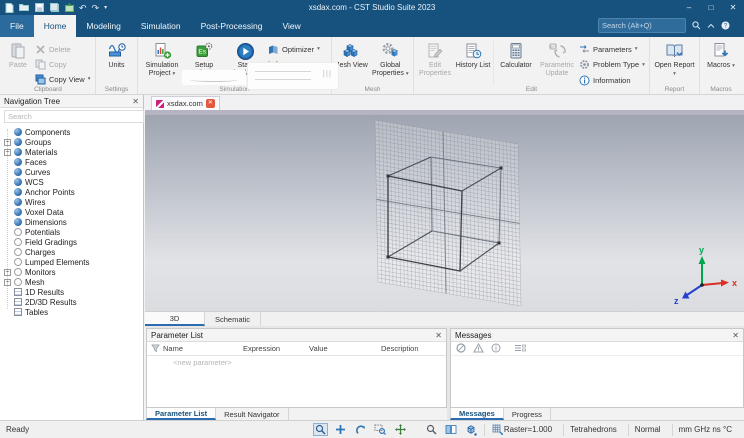 Image resolution: width=744 pixels, height=438 pixels. What do you see at coordinates (696, 25) in the screenshot?
I see `search-icon` at bounding box center [696, 25].